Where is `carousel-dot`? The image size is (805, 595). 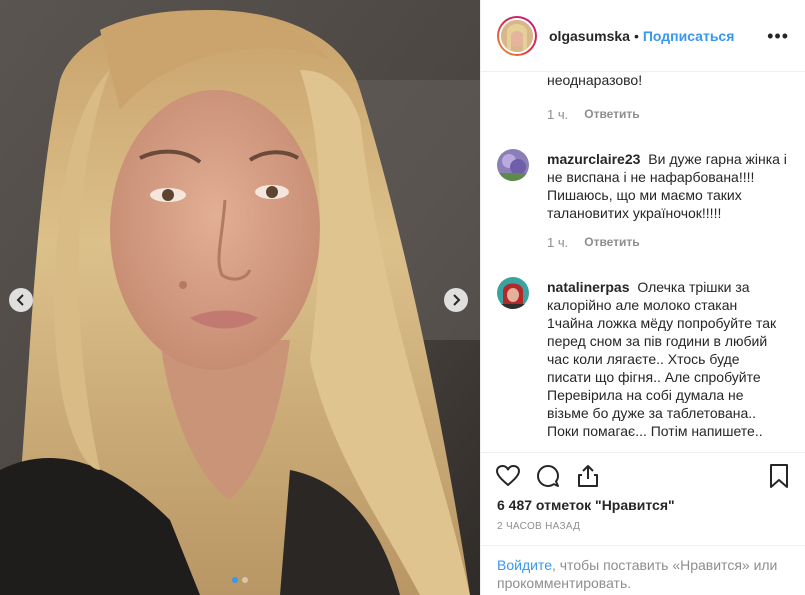 carousel-dot is located at coordinates (245, 580).